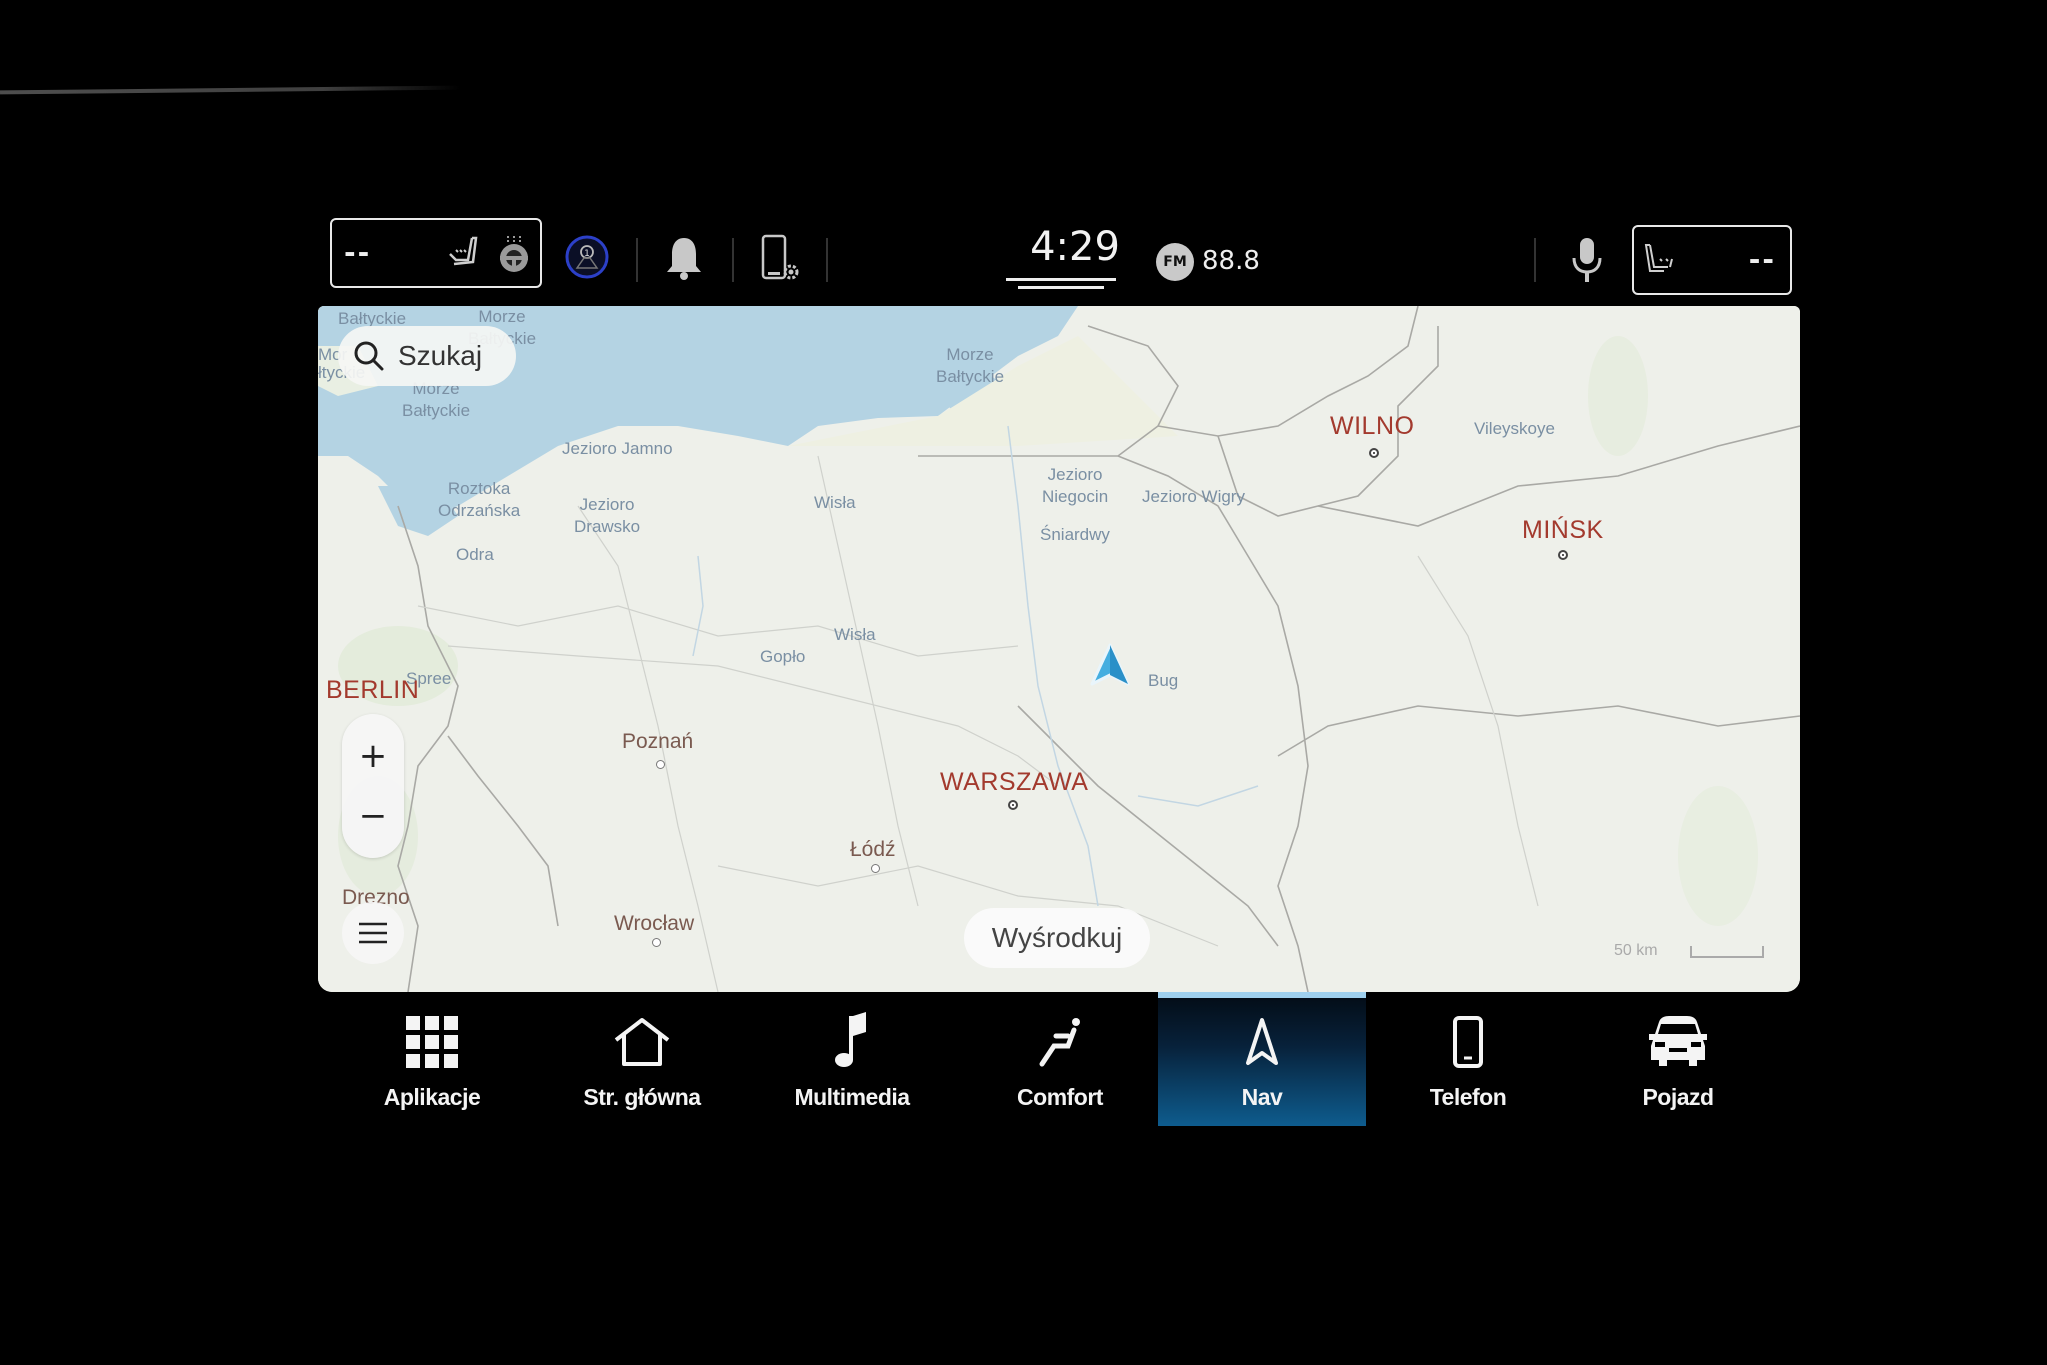 Image resolution: width=2047 pixels, height=1365 pixels. Describe the element at coordinates (783, 656) in the screenshot. I see `water-label: Gopło` at that location.